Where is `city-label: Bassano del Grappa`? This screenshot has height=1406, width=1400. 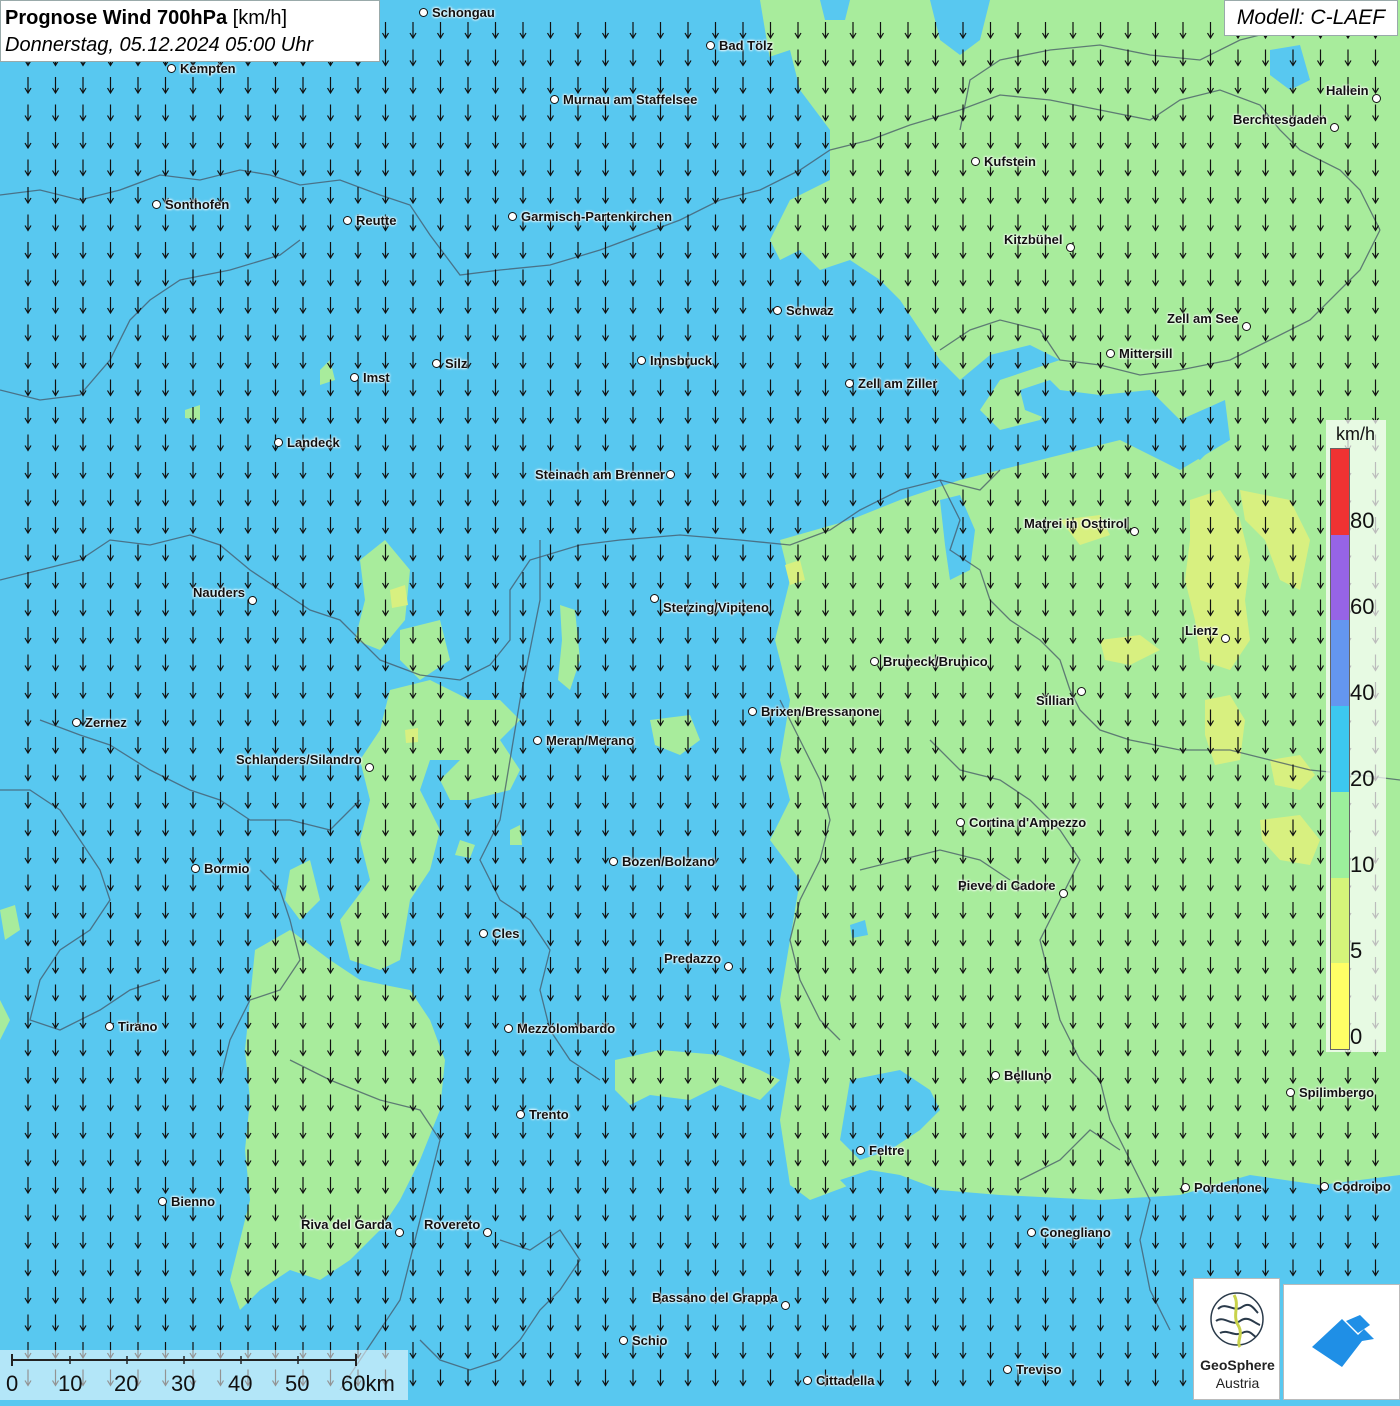
city-label: Bassano del Grappa is located at coordinates (715, 1297).